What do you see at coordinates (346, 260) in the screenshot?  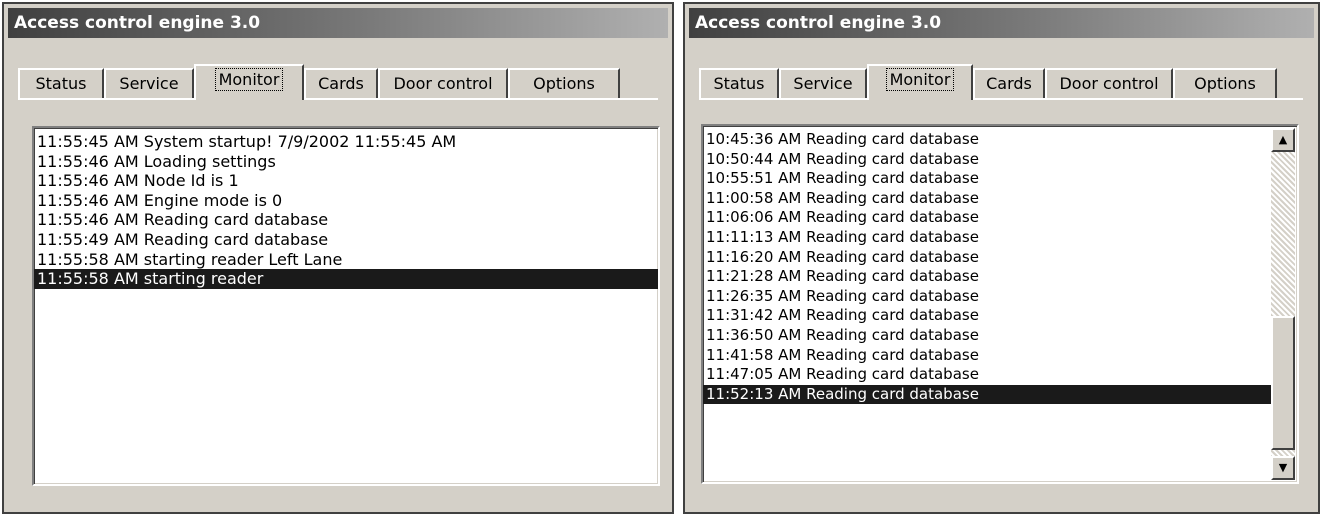 I see `list-item: 11:55:58 AM starting reader Left Lane` at bounding box center [346, 260].